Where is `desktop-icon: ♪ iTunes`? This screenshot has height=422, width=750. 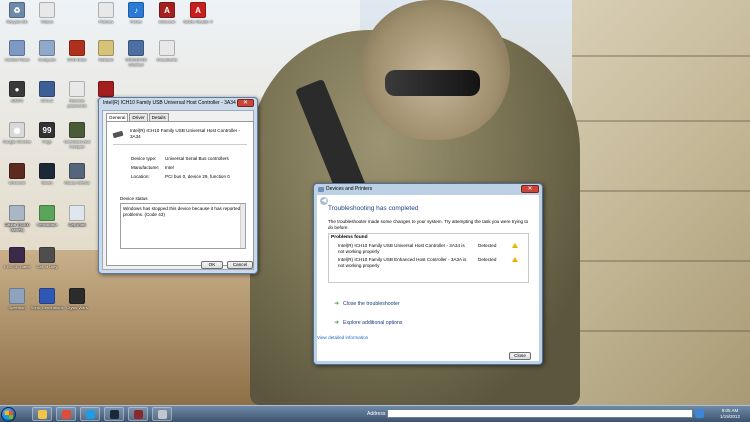
desktop-icon: ♪ iTunes is located at coordinates (136, 13).